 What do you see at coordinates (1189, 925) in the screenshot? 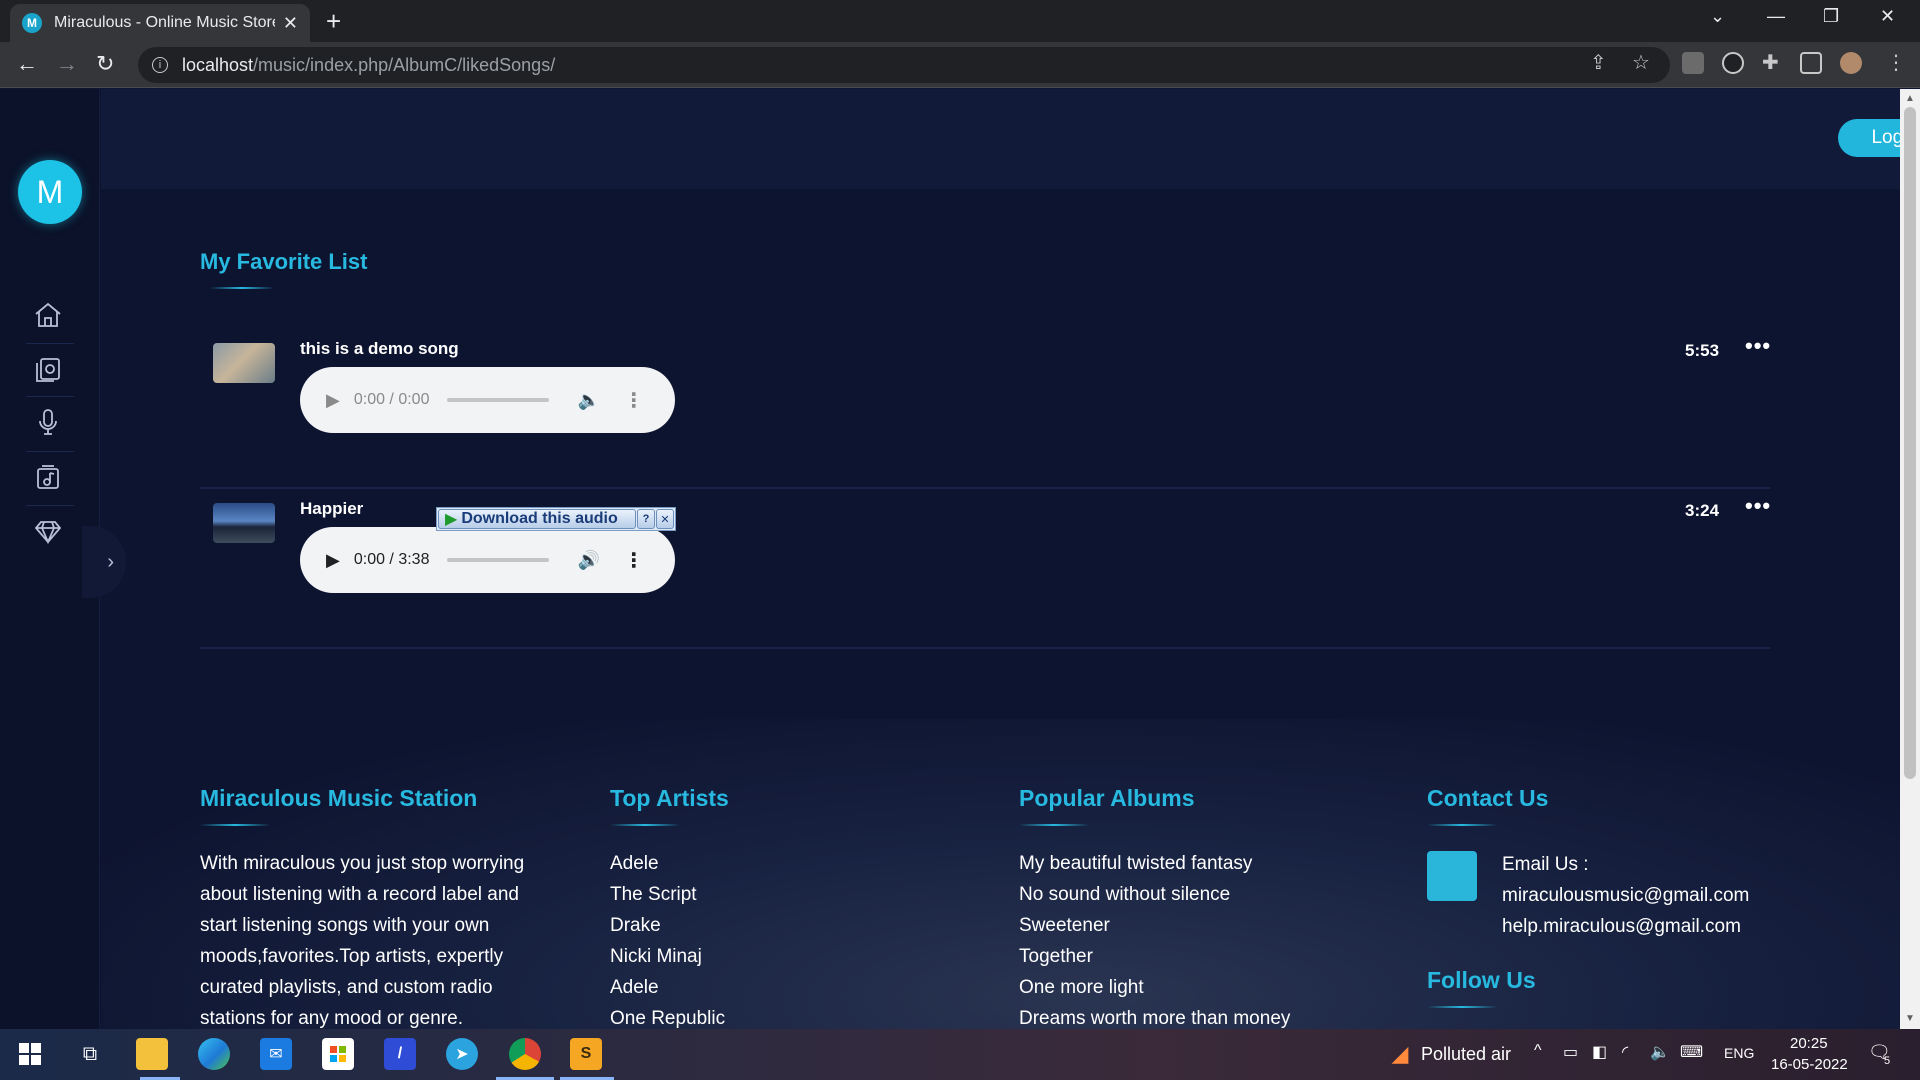
I see `album-link: Sweetener` at bounding box center [1189, 925].